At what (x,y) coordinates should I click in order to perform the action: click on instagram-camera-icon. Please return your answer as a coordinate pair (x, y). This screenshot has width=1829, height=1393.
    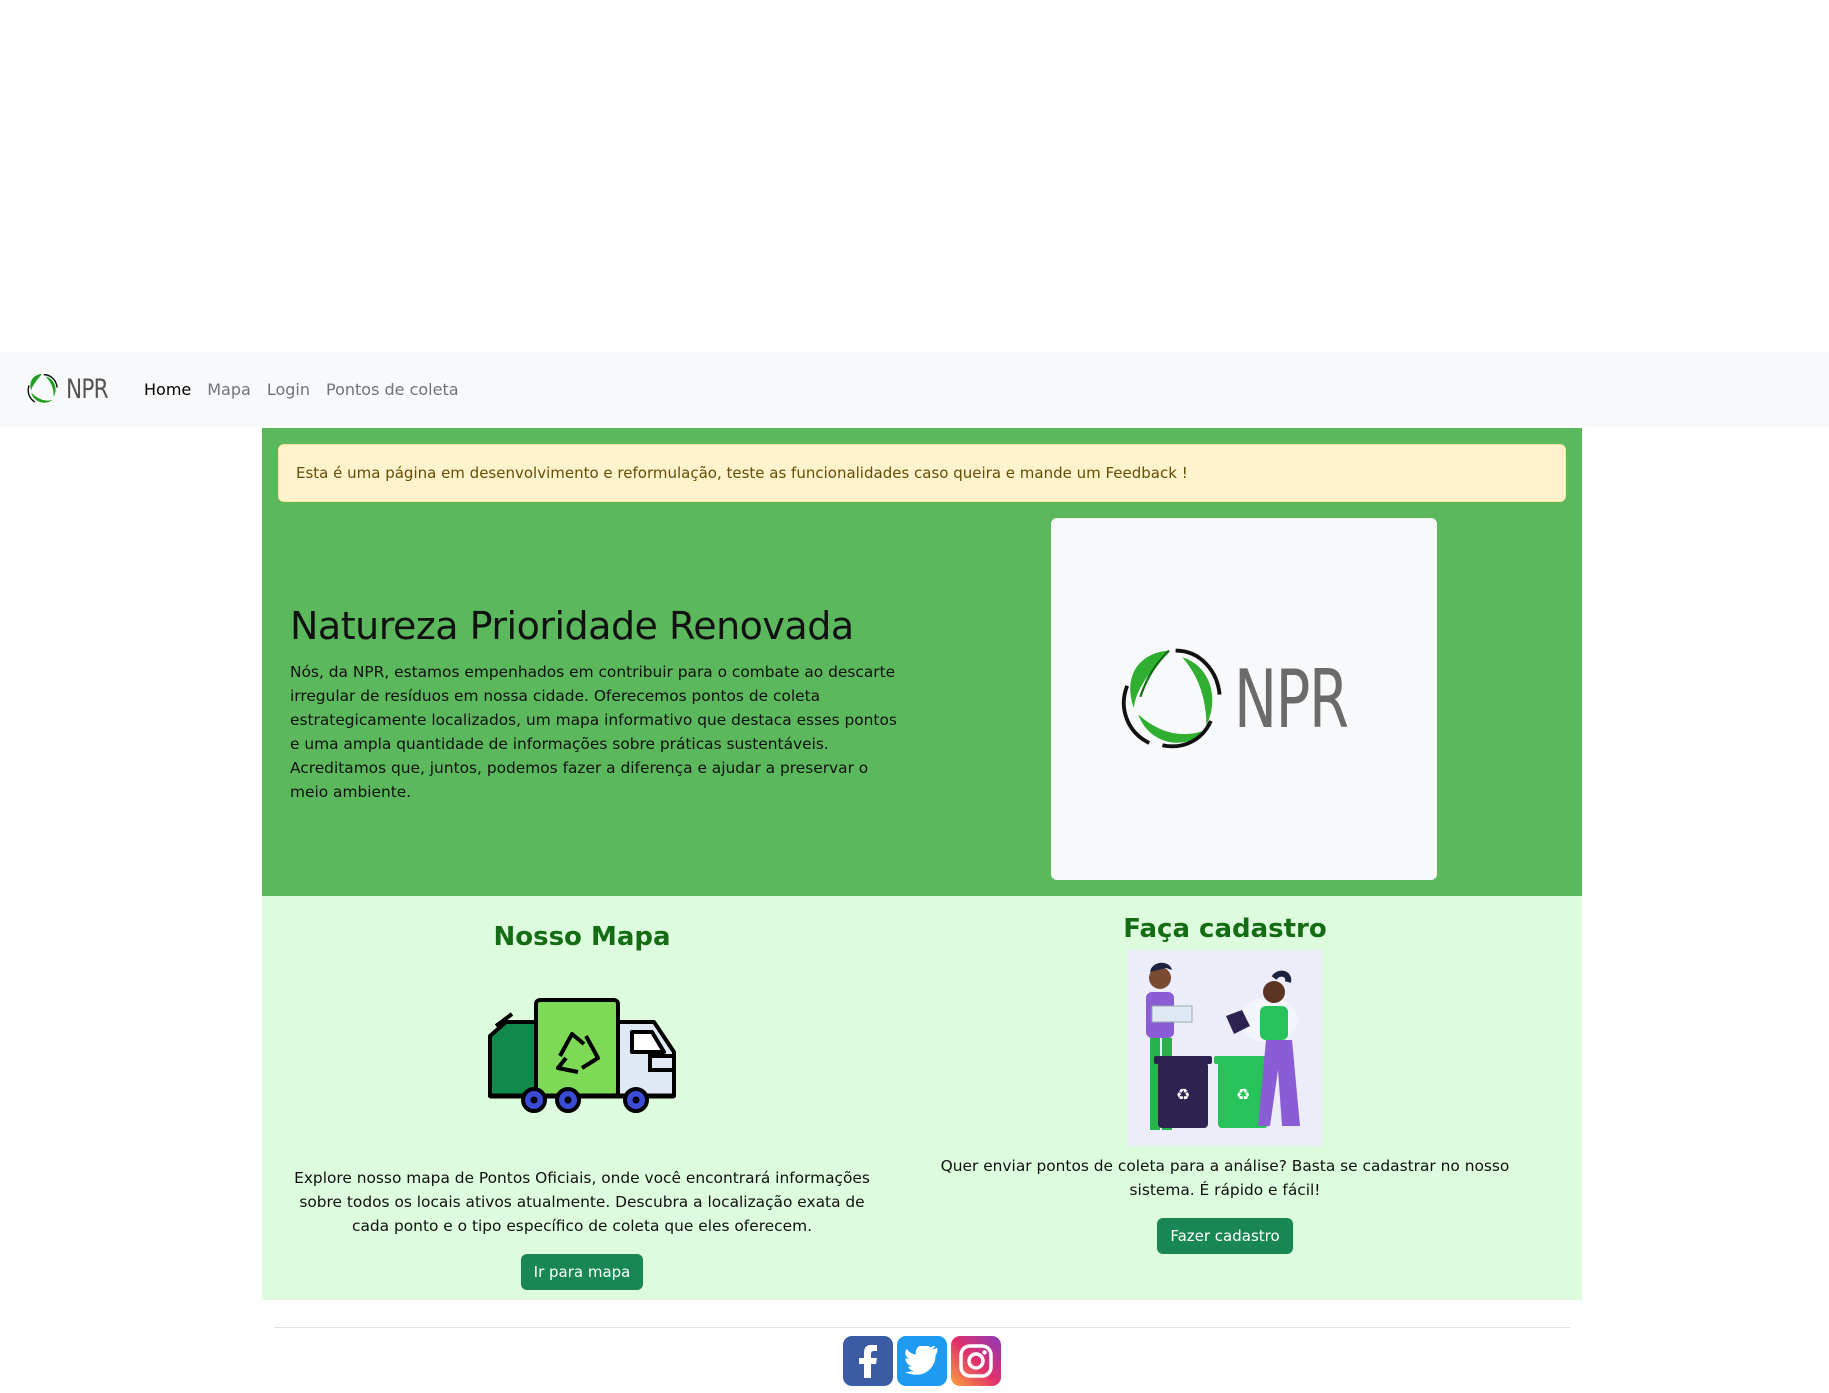
    Looking at the image, I should click on (976, 1361).